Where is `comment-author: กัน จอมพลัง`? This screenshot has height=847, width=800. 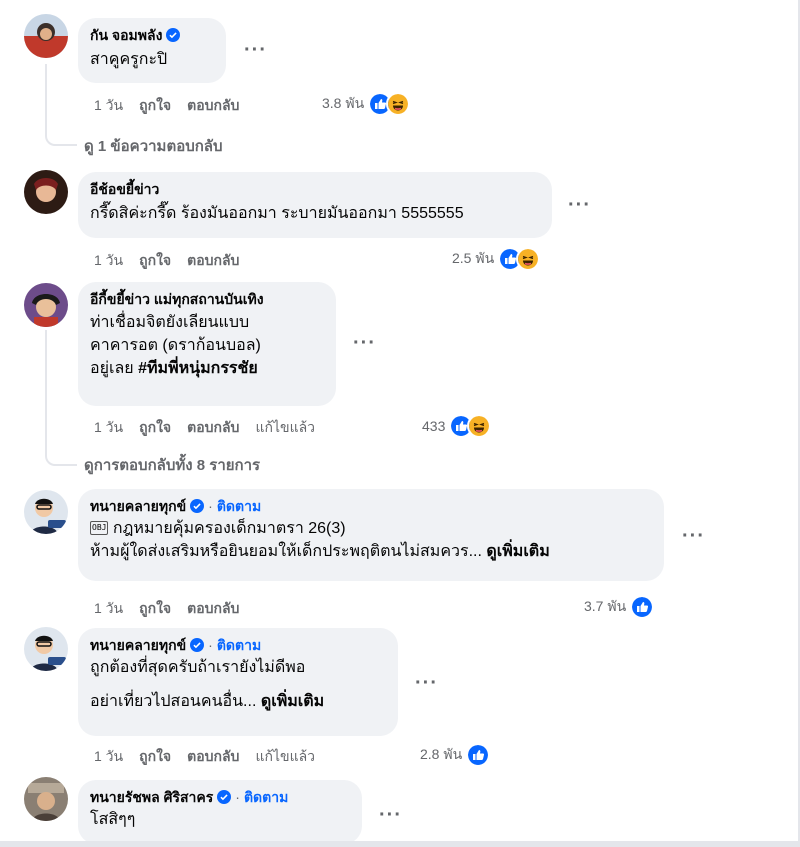
comment-author: กัน จอมพลัง is located at coordinates (152, 35).